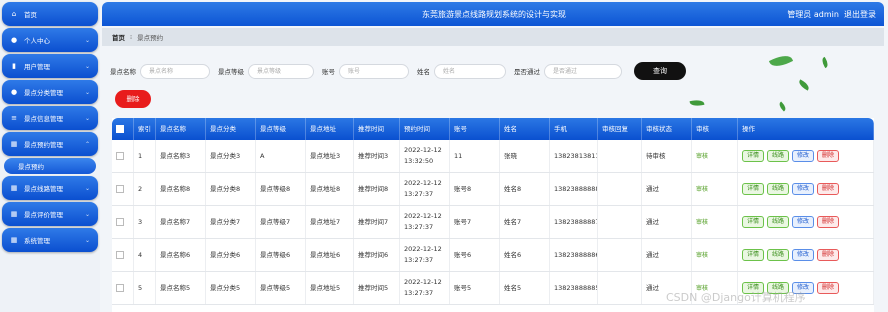  What do you see at coordinates (860, 14) in the screenshot?
I see `logout-link: 退出登录` at bounding box center [860, 14].